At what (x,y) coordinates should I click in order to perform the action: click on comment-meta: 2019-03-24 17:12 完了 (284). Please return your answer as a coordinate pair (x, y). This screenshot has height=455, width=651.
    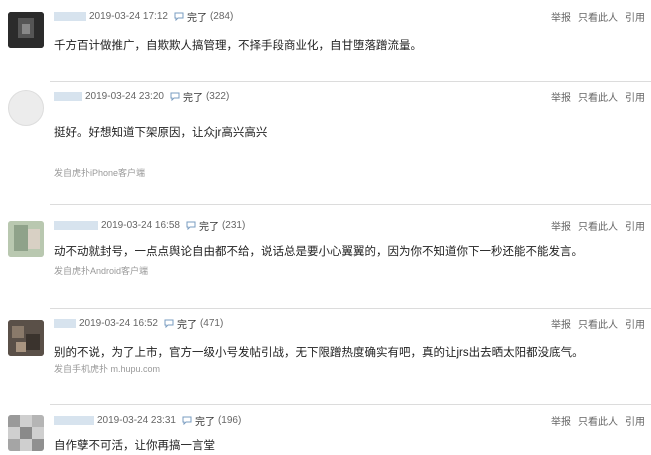
    Looking at the image, I should click on (143, 16).